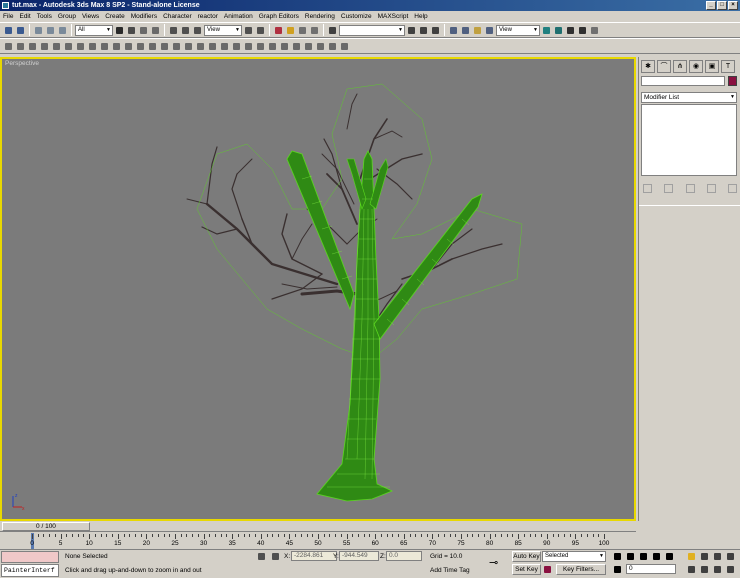  Describe the element at coordinates (574, 556) in the screenshot. I see `key-set-select: Selected` at that location.